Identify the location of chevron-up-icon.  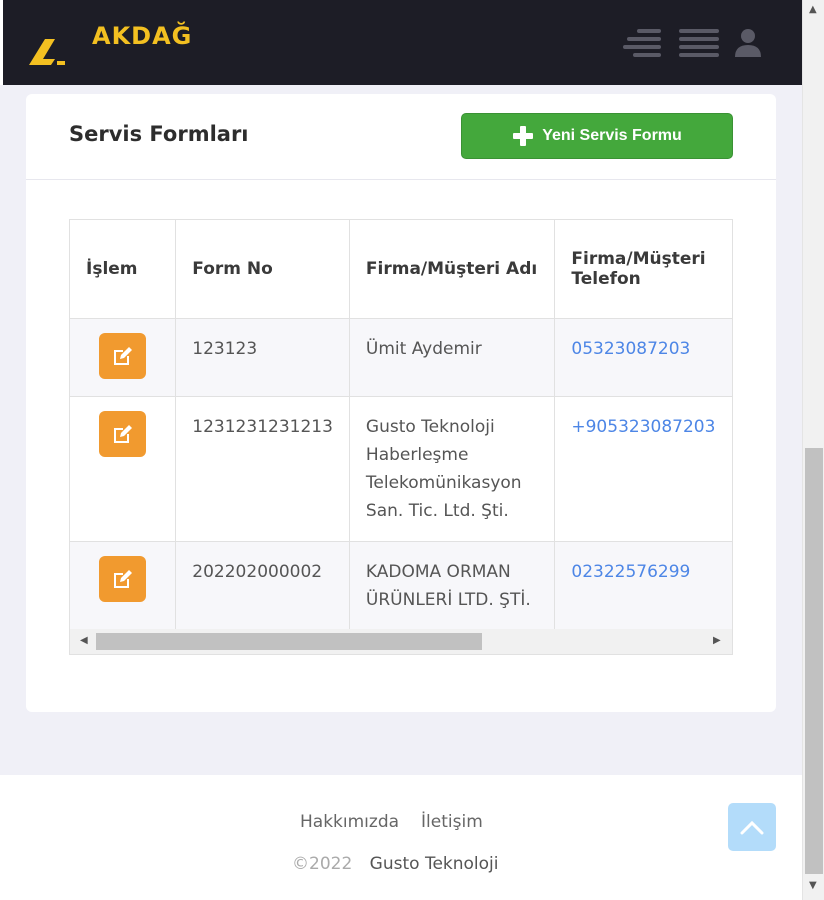
(752, 827).